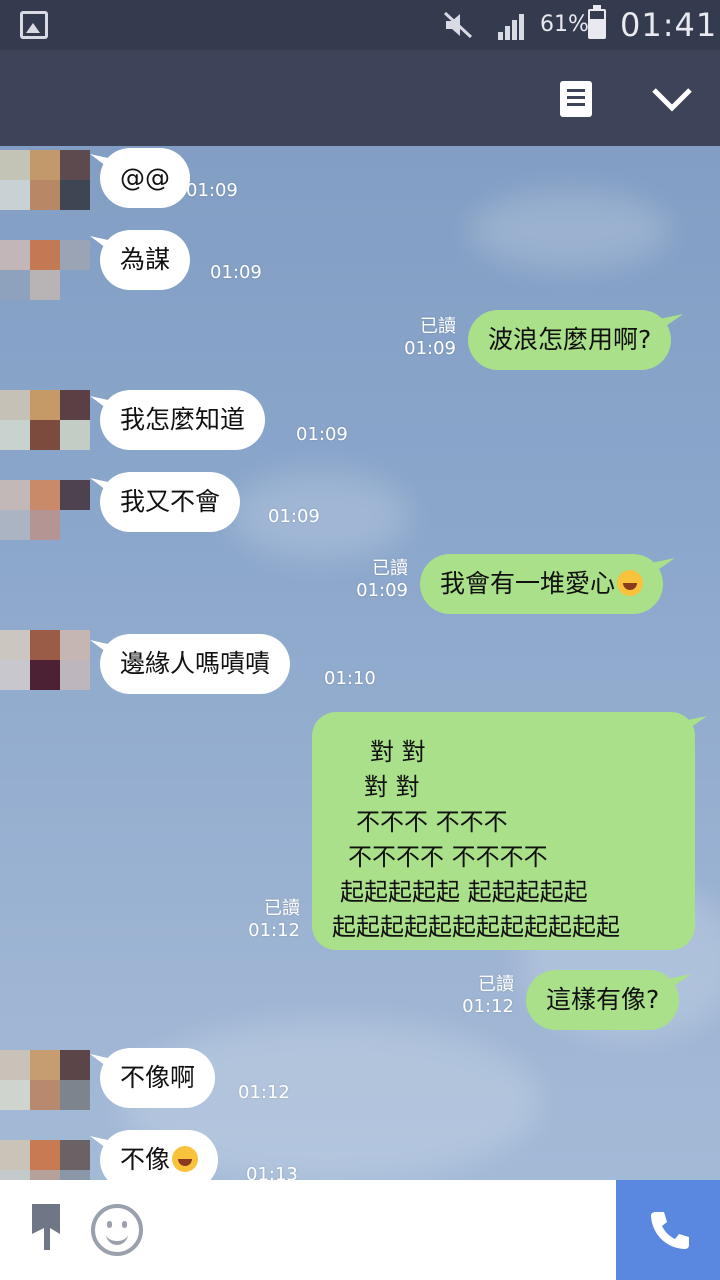 Image resolution: width=720 pixels, height=1280 pixels. What do you see at coordinates (360, 1230) in the screenshot?
I see `input-bar` at bounding box center [360, 1230].